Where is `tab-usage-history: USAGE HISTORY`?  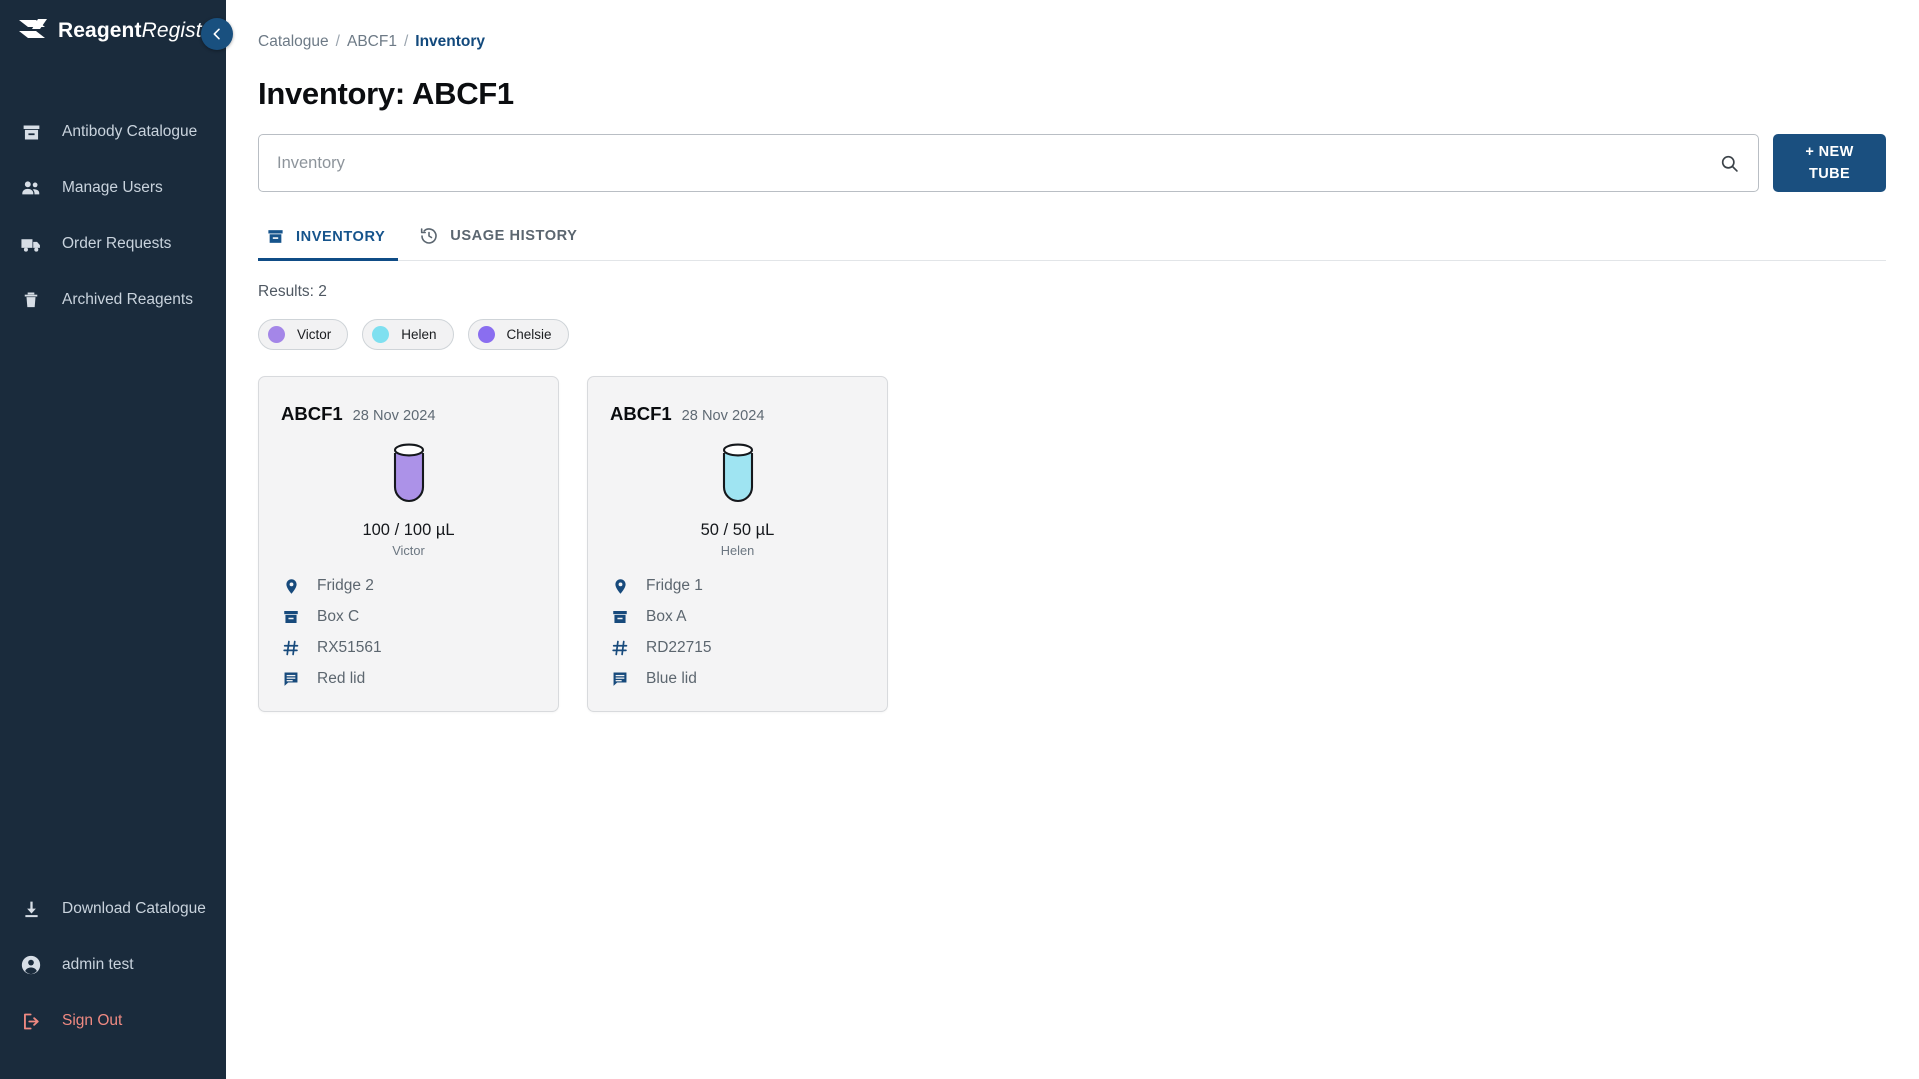 tab-usage-history: USAGE HISTORY is located at coordinates (507, 240).